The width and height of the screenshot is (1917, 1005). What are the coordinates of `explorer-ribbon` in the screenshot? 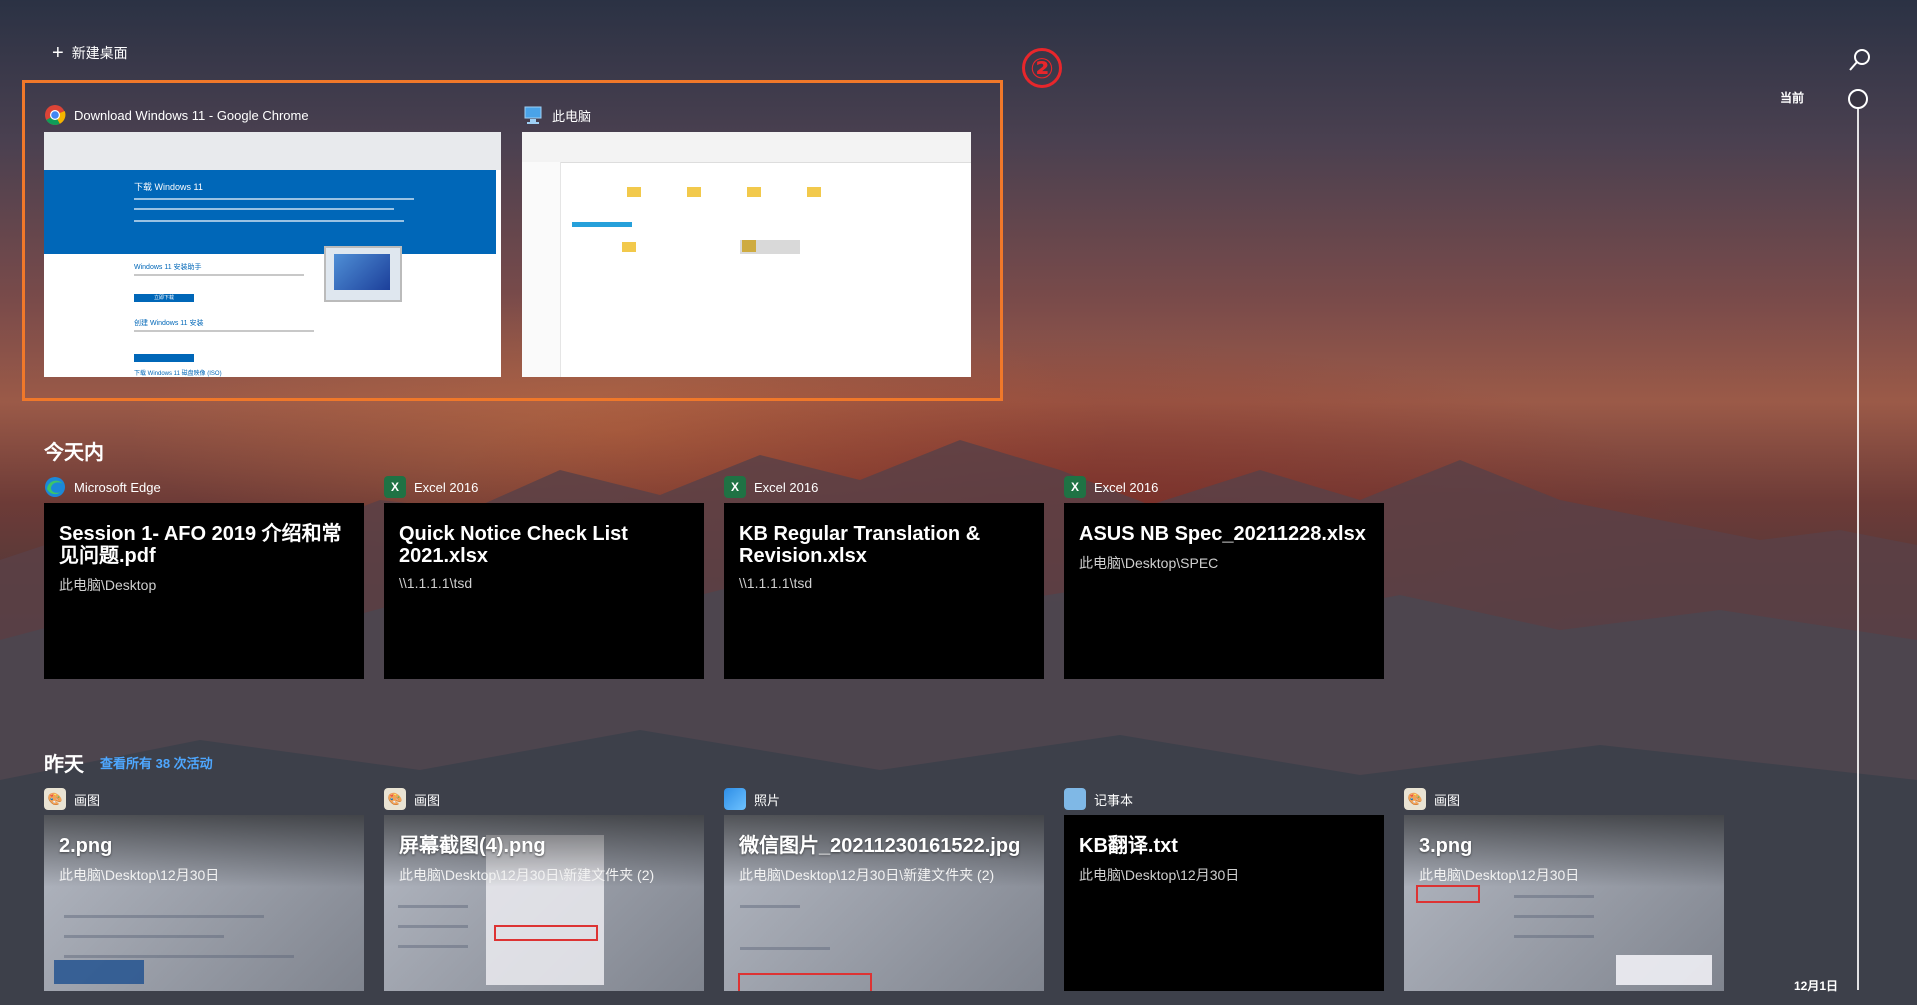 It's located at (746, 147).